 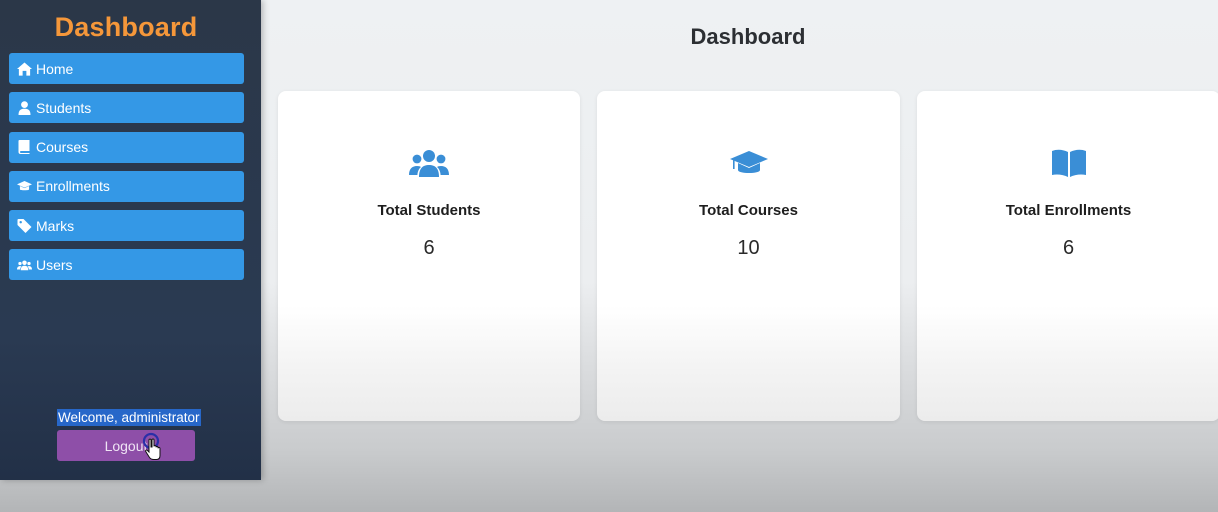 What do you see at coordinates (748, 36) in the screenshot?
I see `page-title: Dashboard` at bounding box center [748, 36].